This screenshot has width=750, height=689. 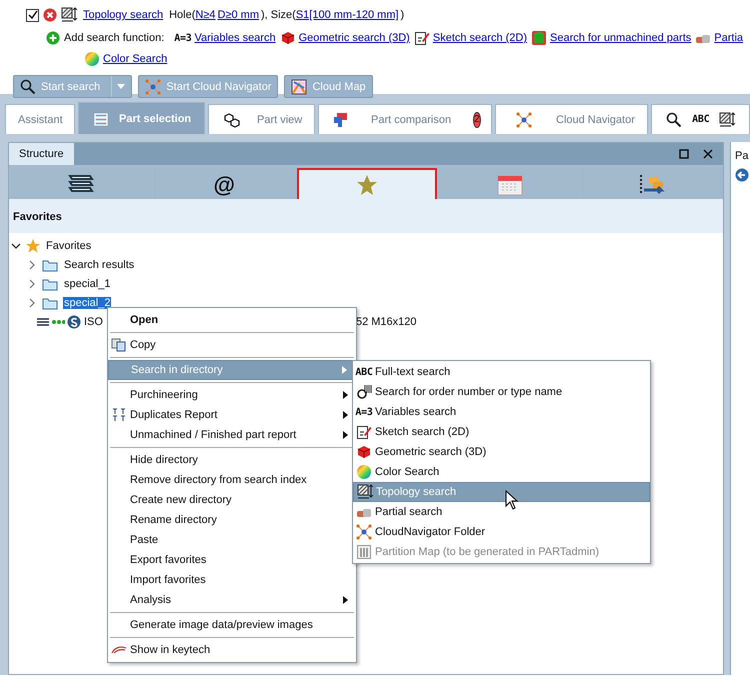 What do you see at coordinates (652, 184) in the screenshot?
I see `export-boxes-icon` at bounding box center [652, 184].